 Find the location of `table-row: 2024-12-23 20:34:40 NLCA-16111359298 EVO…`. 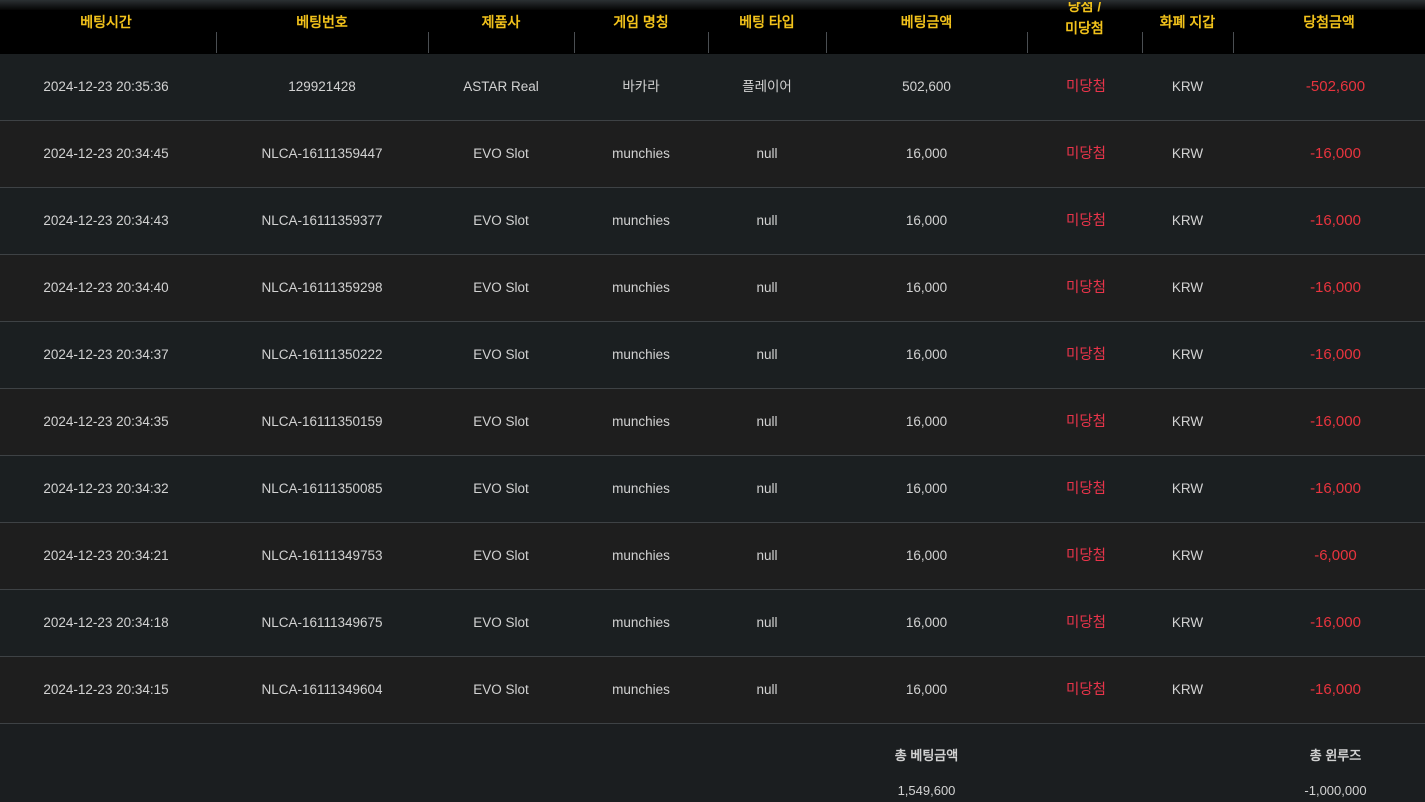

table-row: 2024-12-23 20:34:40 NLCA-16111359298 EVO… is located at coordinates (712, 288).